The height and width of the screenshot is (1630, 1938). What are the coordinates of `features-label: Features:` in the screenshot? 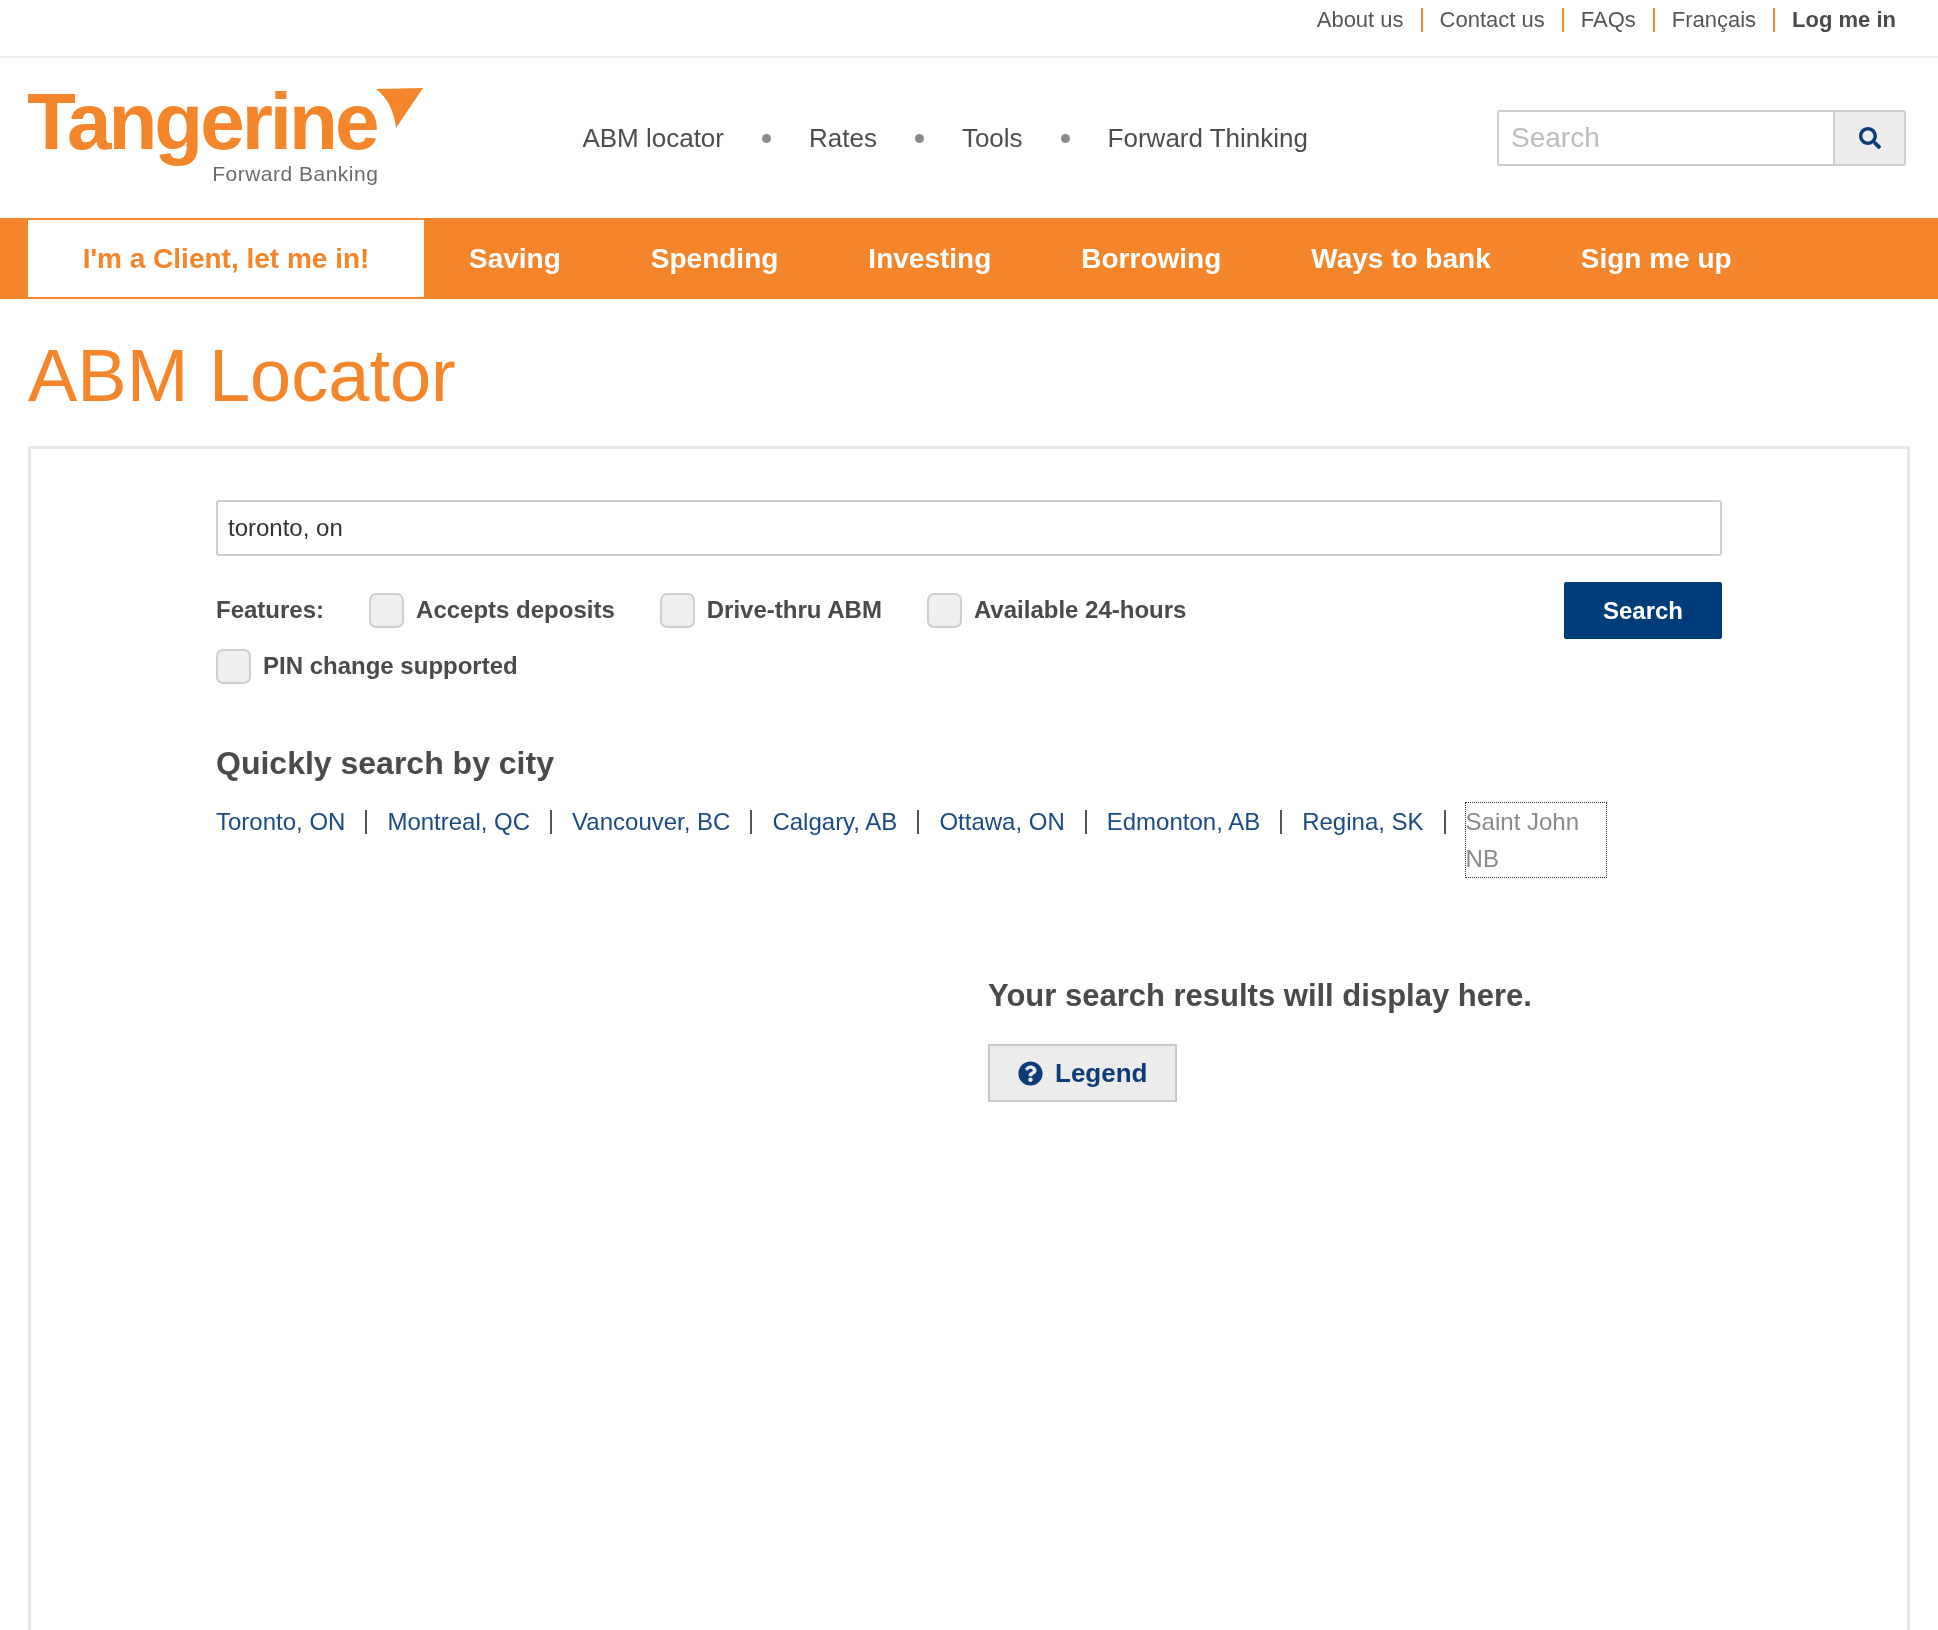 It's located at (270, 610).